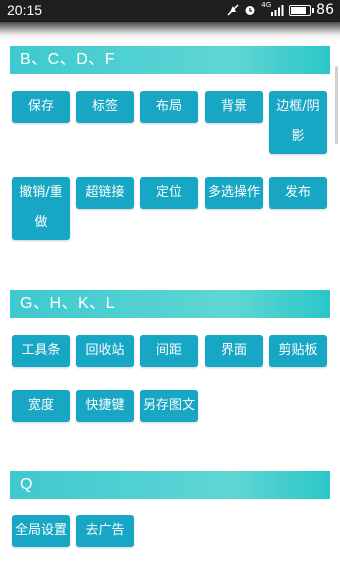 The width and height of the screenshot is (340, 576). I want to click on btn-width: 宽度, so click(41, 406).